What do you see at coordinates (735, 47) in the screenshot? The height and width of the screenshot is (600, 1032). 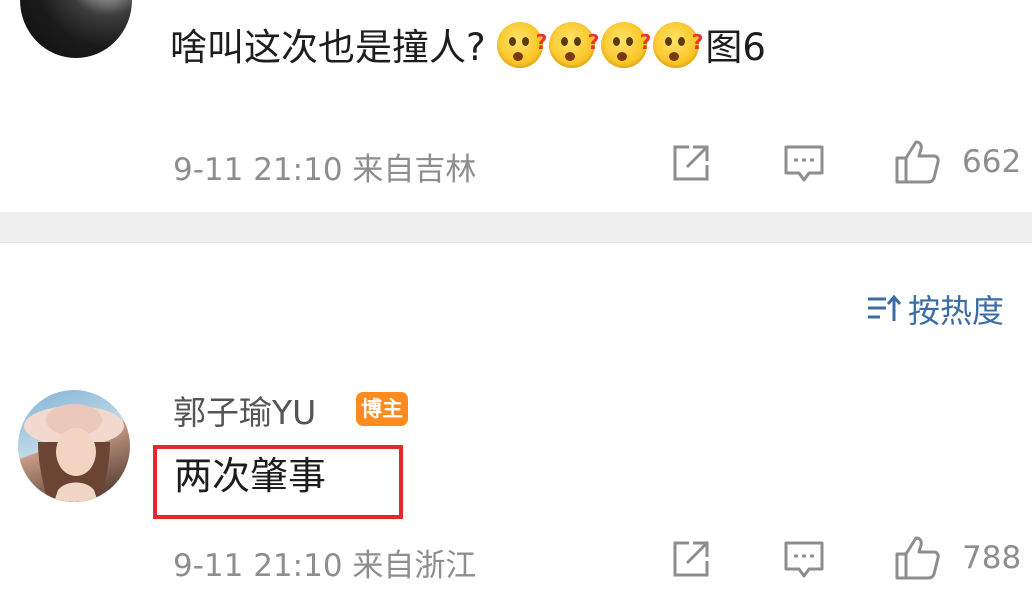 I see `comment-image-link: 图6` at bounding box center [735, 47].